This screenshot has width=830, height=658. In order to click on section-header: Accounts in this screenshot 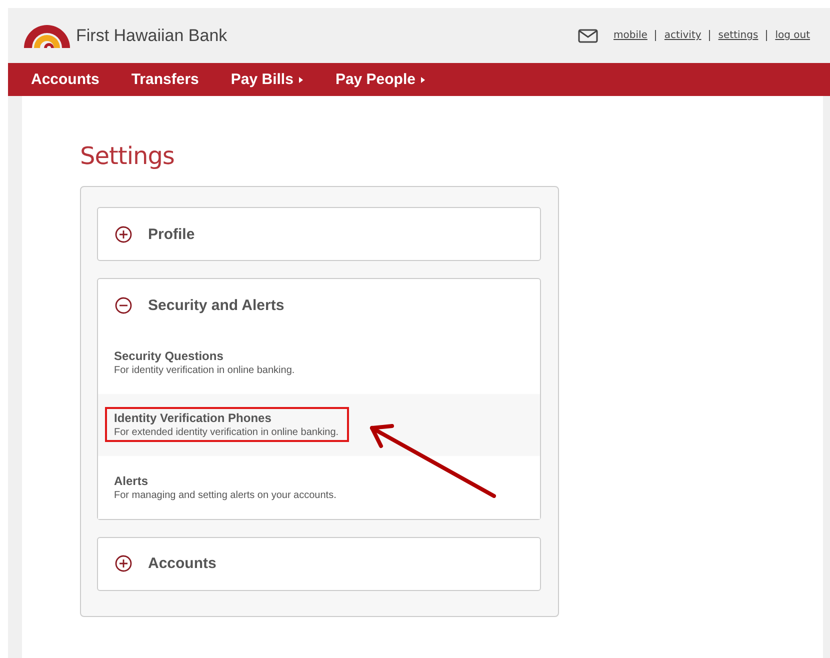, I will do `click(319, 564)`.